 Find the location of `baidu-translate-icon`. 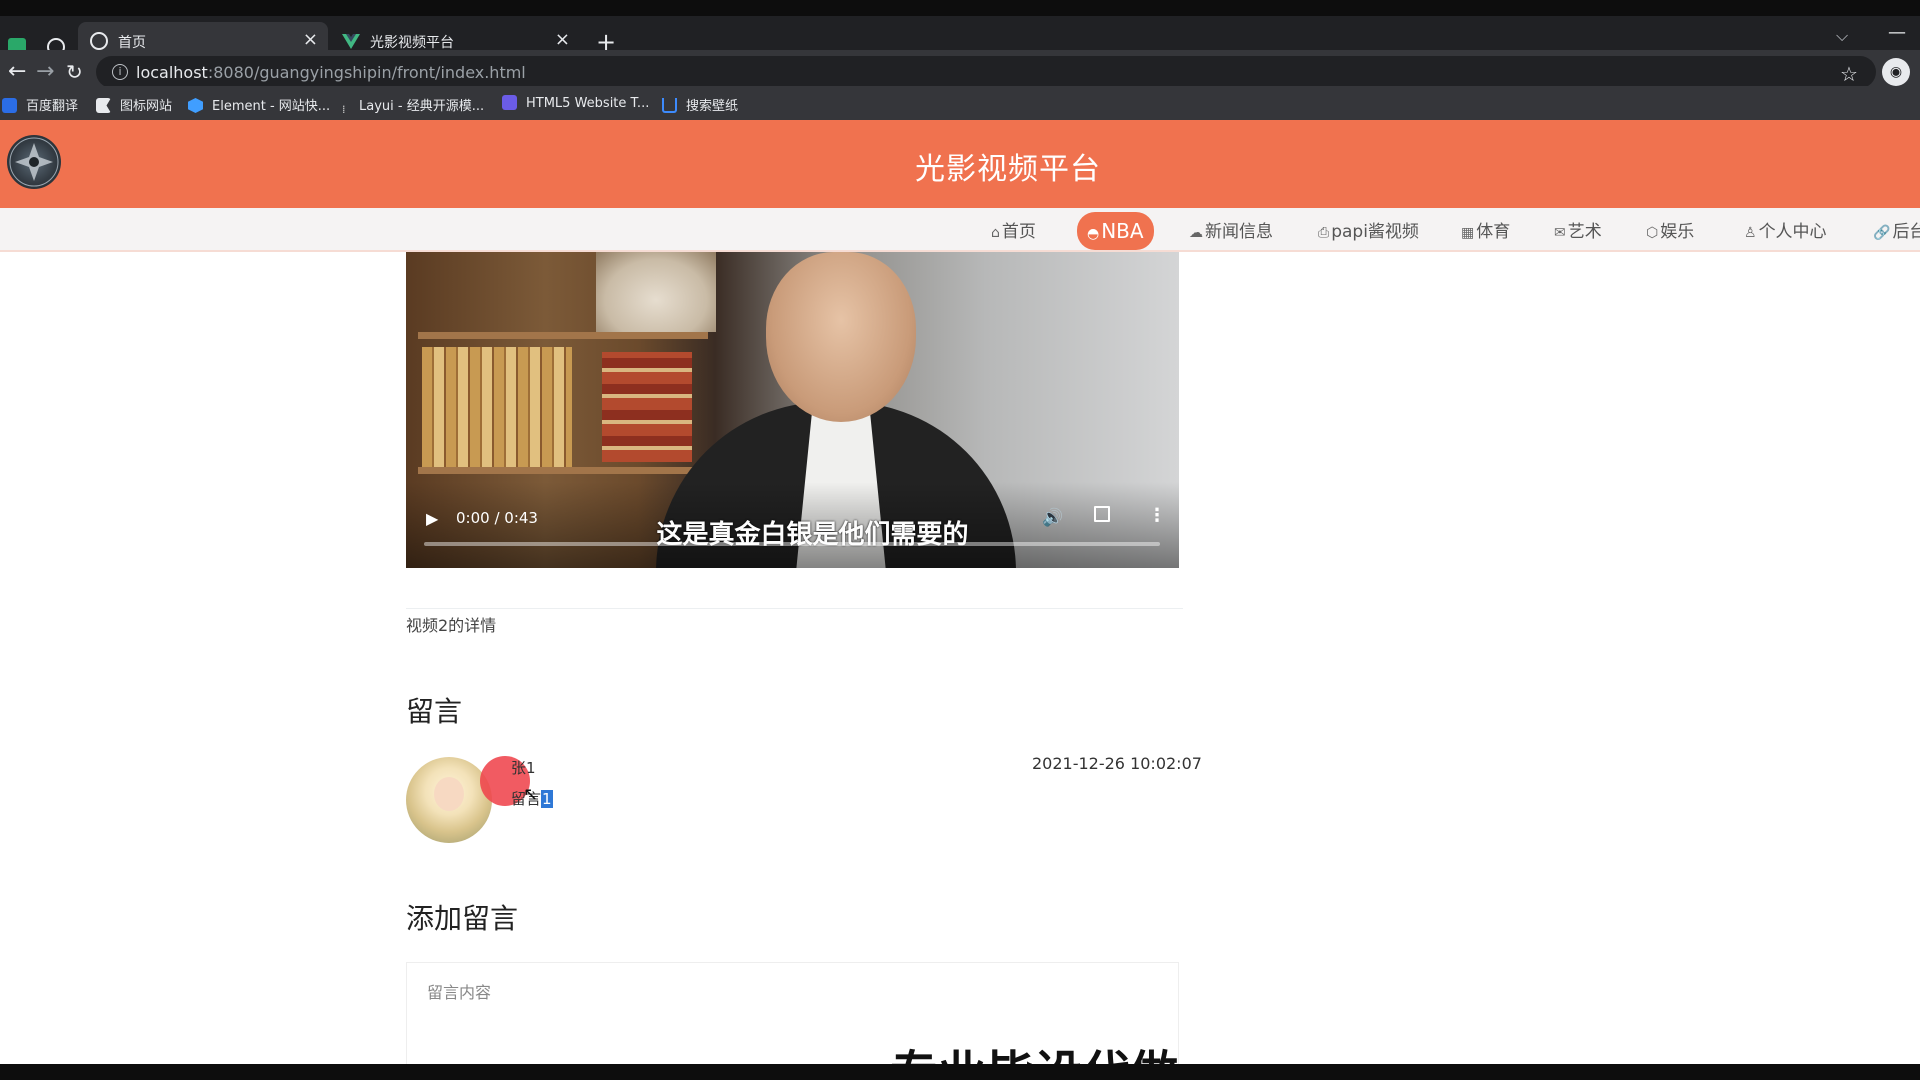

baidu-translate-icon is located at coordinates (9, 105).